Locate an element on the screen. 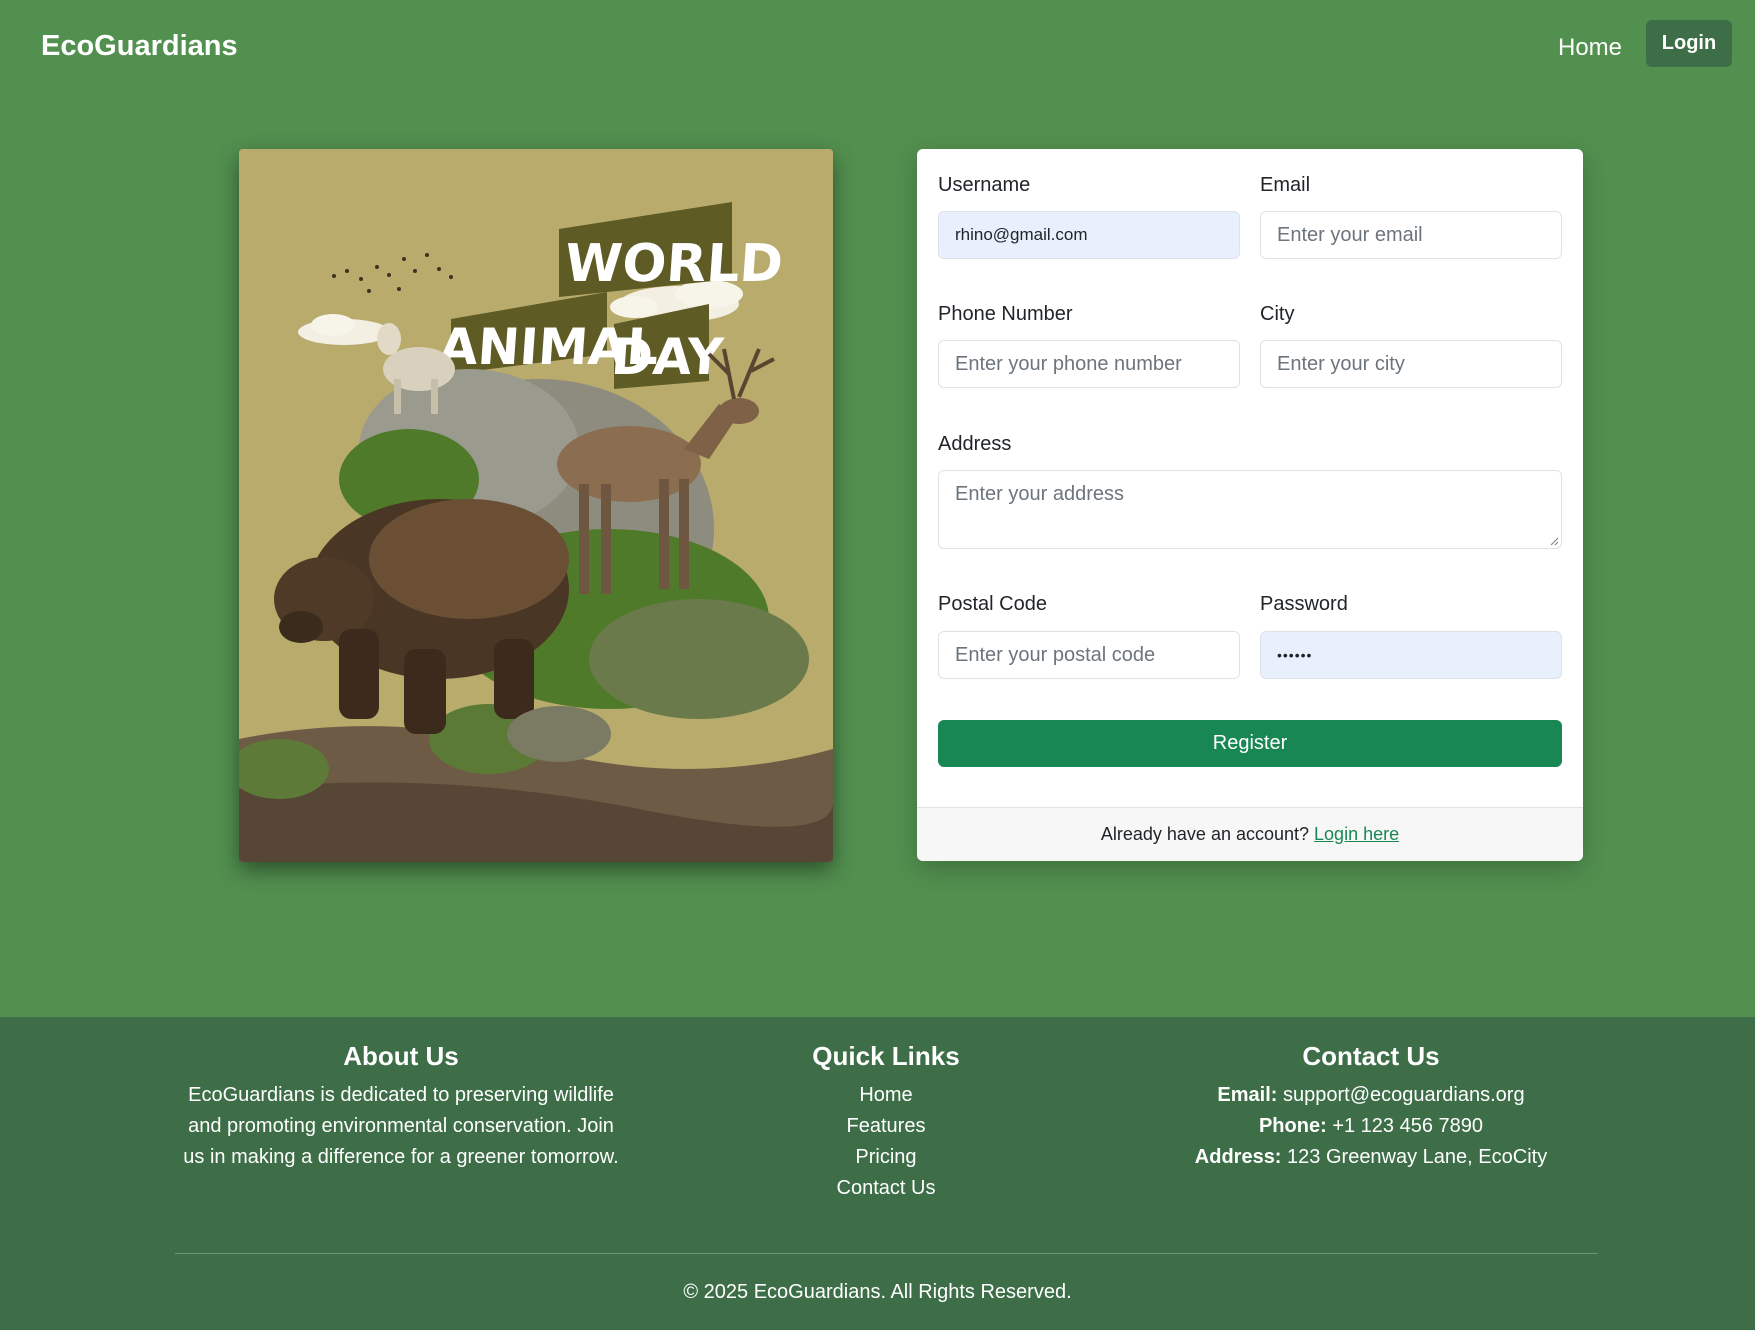 Image resolution: width=1755 pixels, height=1330 pixels. contact-email-value: support@ecoguardians.org is located at coordinates (1404, 1095).